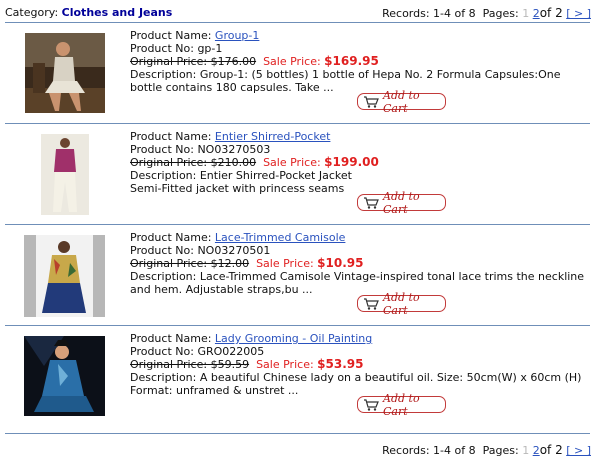 The height and width of the screenshot is (471, 602). What do you see at coordinates (190, 263) in the screenshot?
I see `original-price: Original Price: $12.00` at bounding box center [190, 263].